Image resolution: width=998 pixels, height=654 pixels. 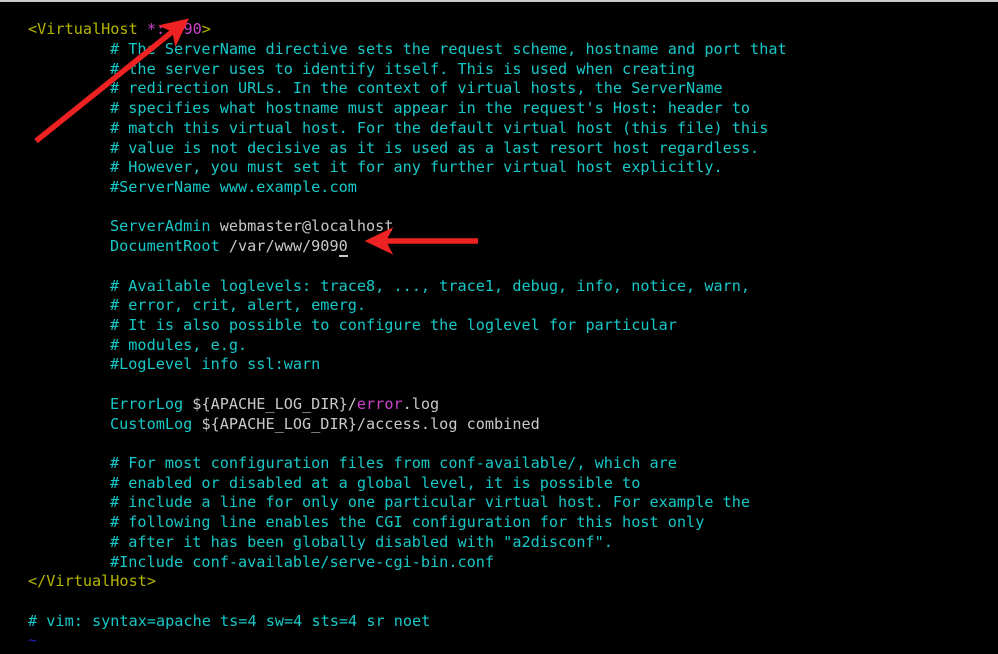 I want to click on code-token: error, so click(x=379, y=403).